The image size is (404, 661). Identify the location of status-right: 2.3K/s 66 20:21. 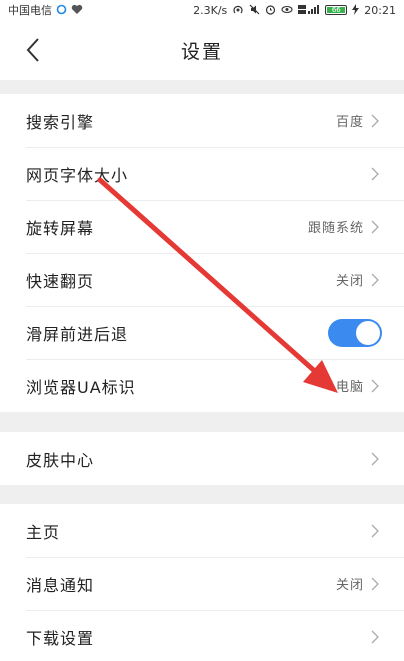
(294, 10).